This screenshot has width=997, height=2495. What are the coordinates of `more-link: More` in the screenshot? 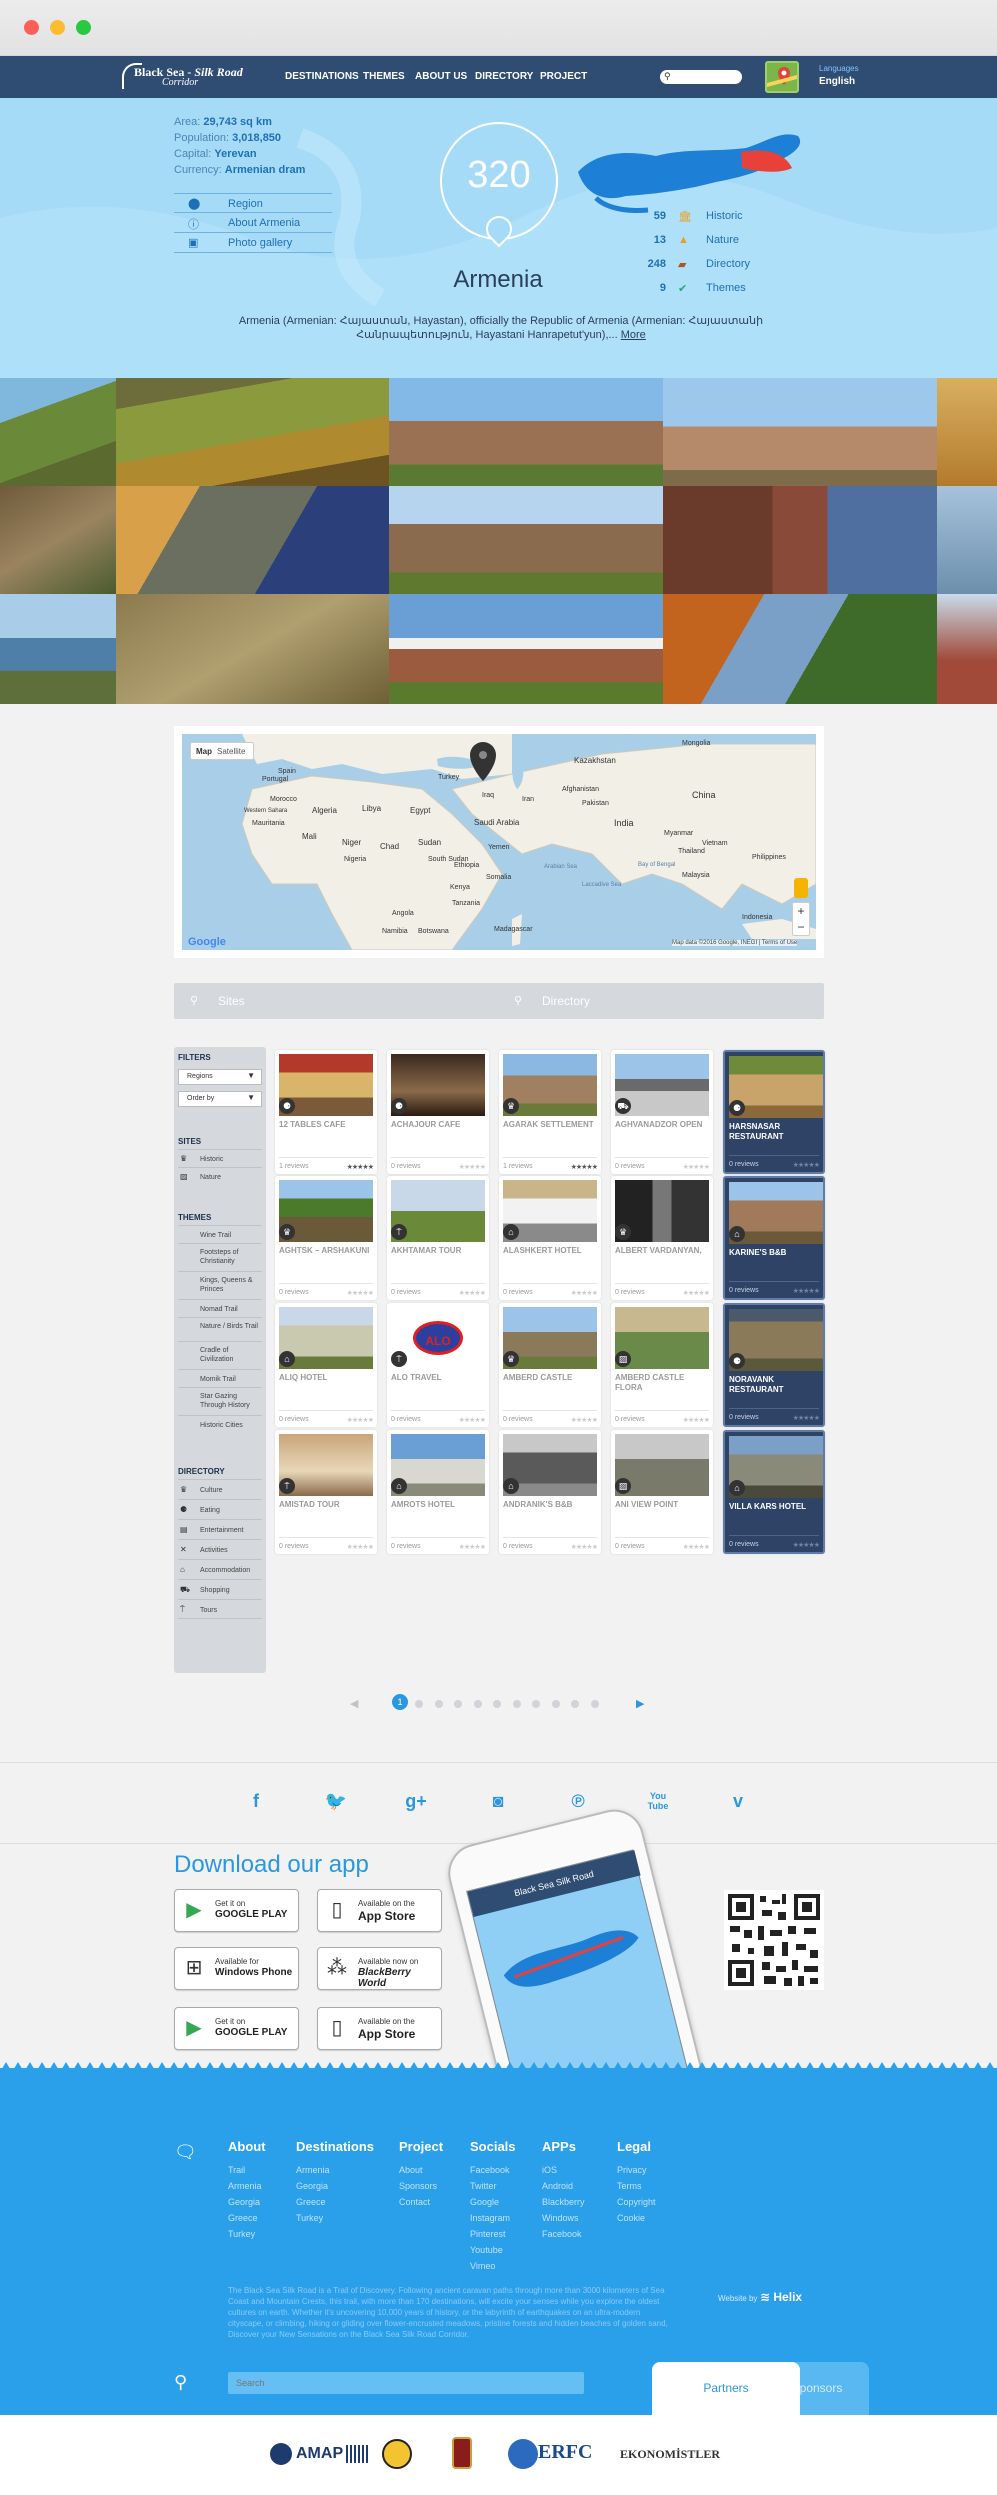 It's located at (633, 335).